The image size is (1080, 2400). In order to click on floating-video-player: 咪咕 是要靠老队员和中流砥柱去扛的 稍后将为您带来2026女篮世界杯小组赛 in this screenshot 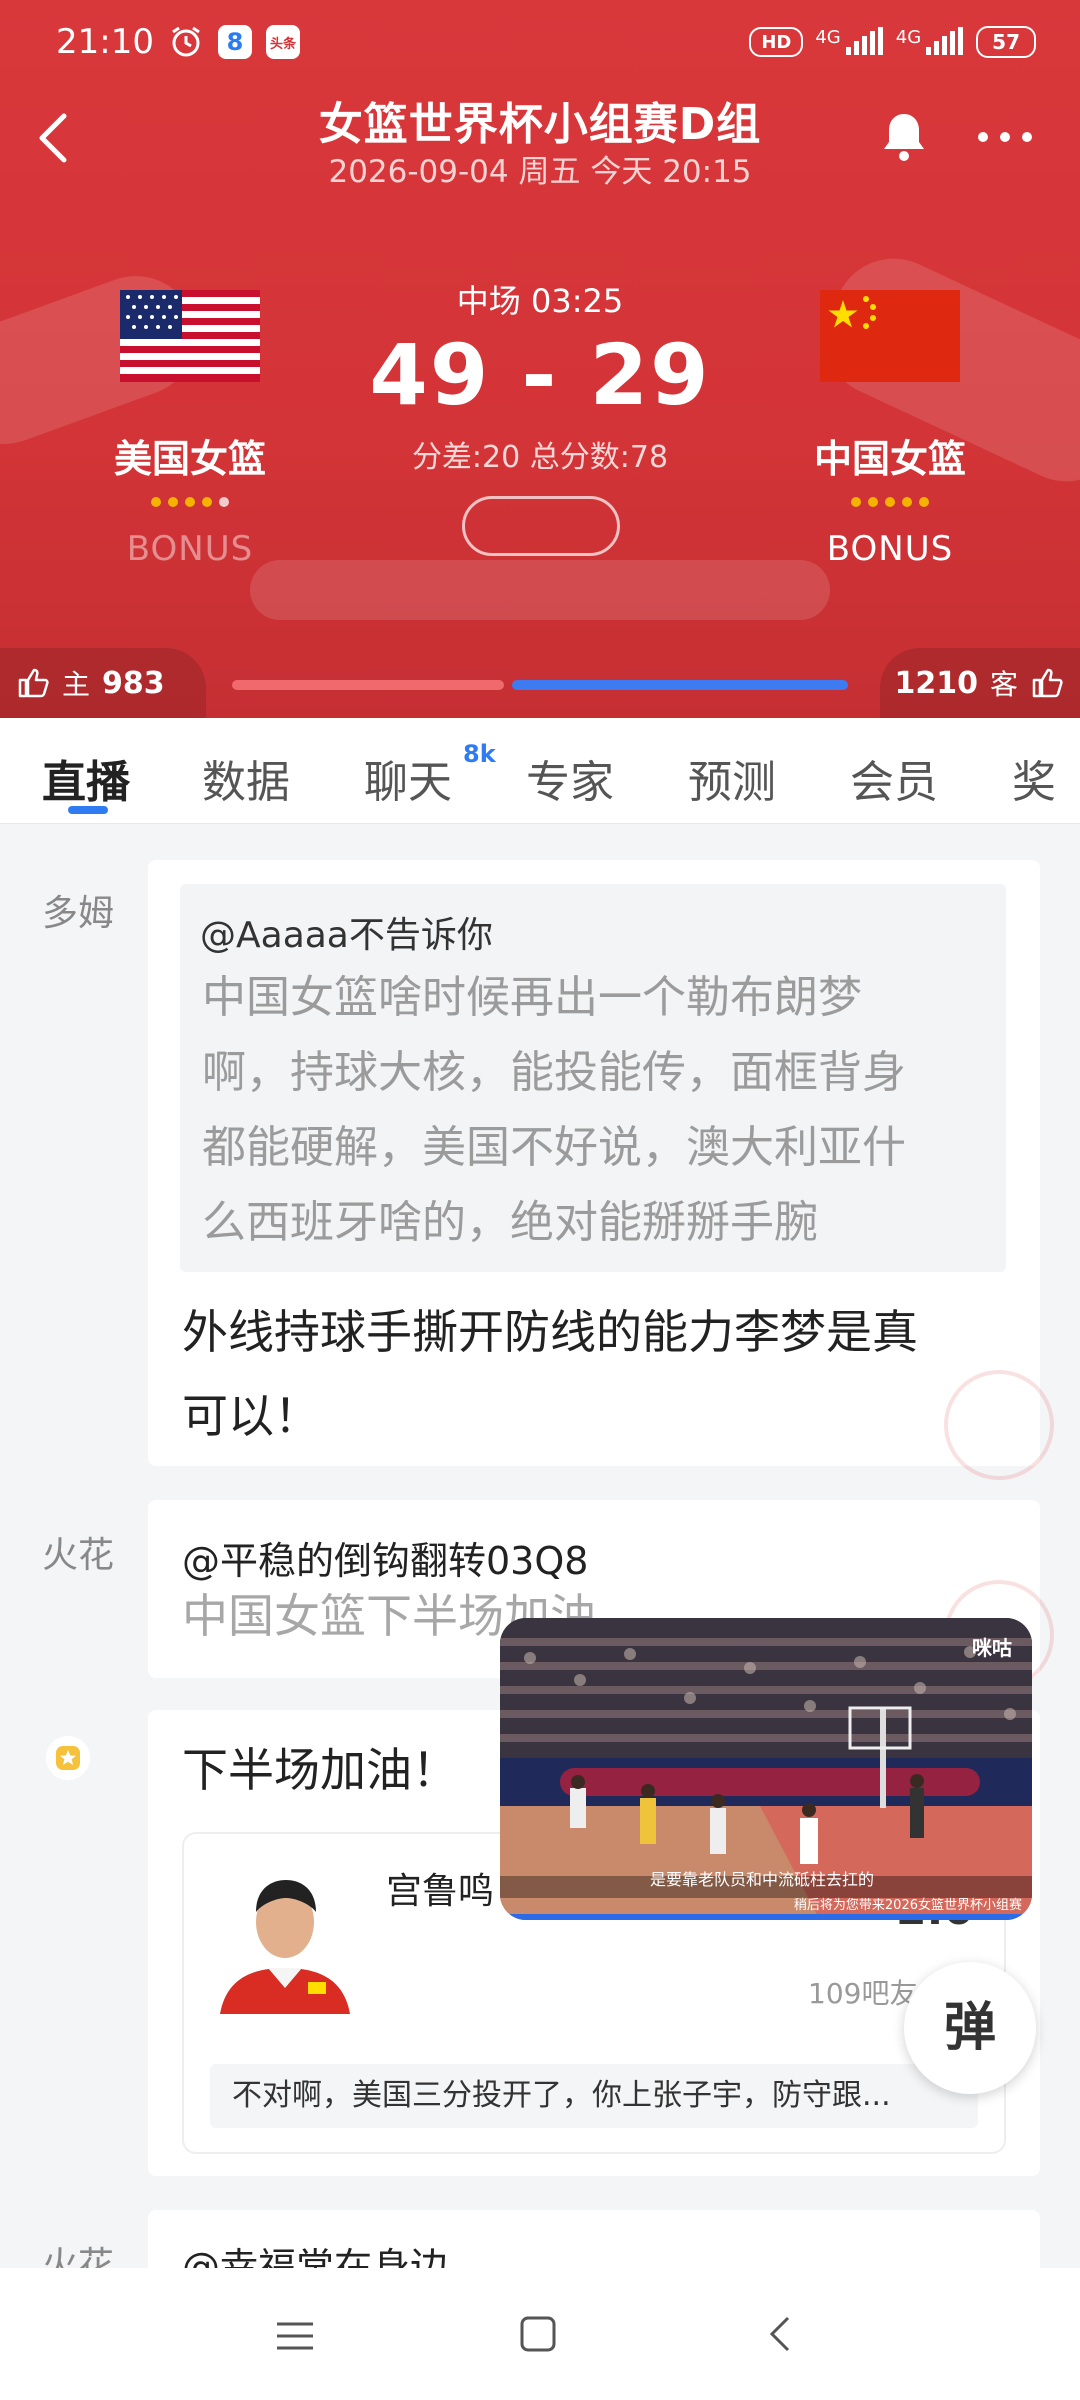, I will do `click(766, 1769)`.